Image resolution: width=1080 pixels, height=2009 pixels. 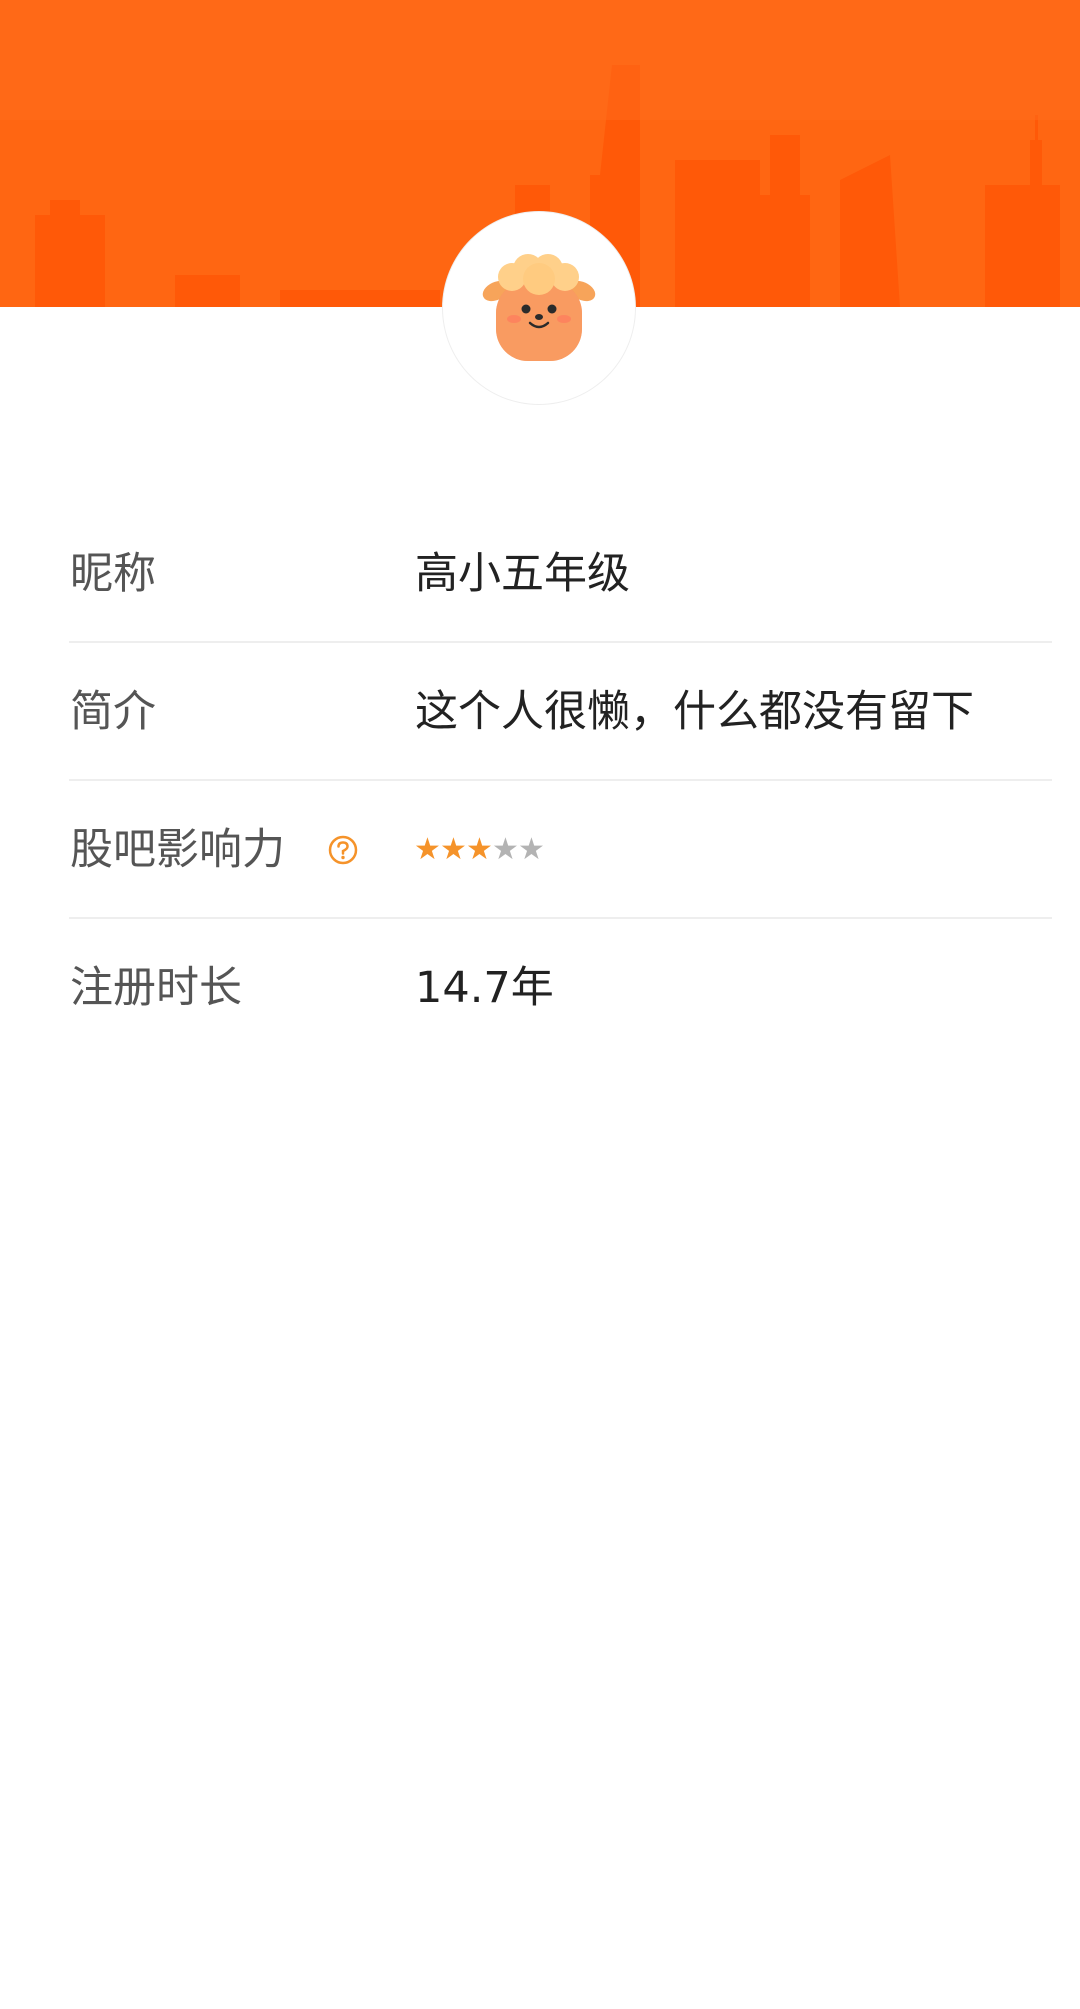 I want to click on nickname-row: 昵称 高小五年级, so click(x=560, y=574).